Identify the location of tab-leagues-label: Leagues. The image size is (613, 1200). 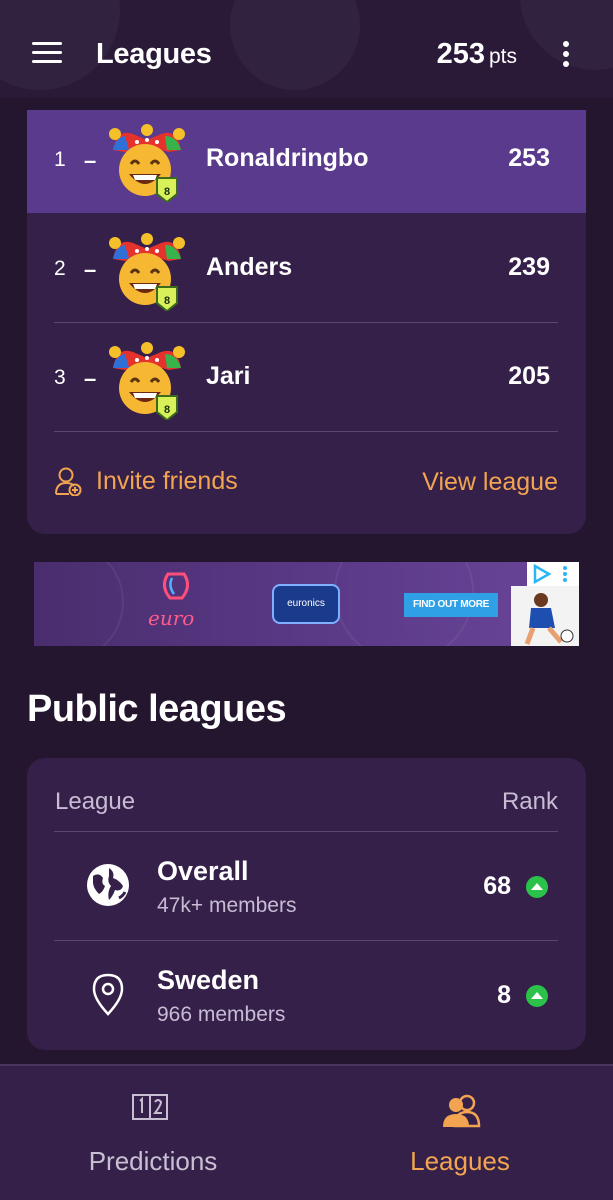
(460, 1161).